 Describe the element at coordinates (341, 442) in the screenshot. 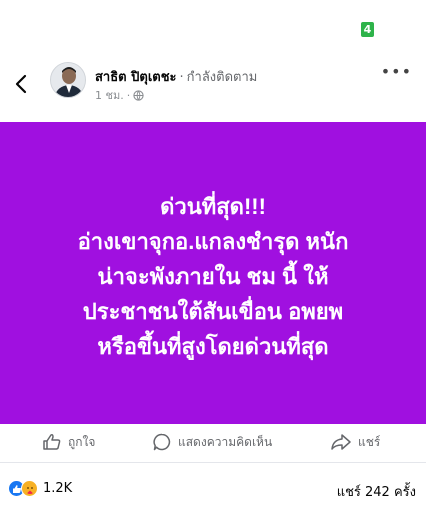

I see `share-icon` at that location.